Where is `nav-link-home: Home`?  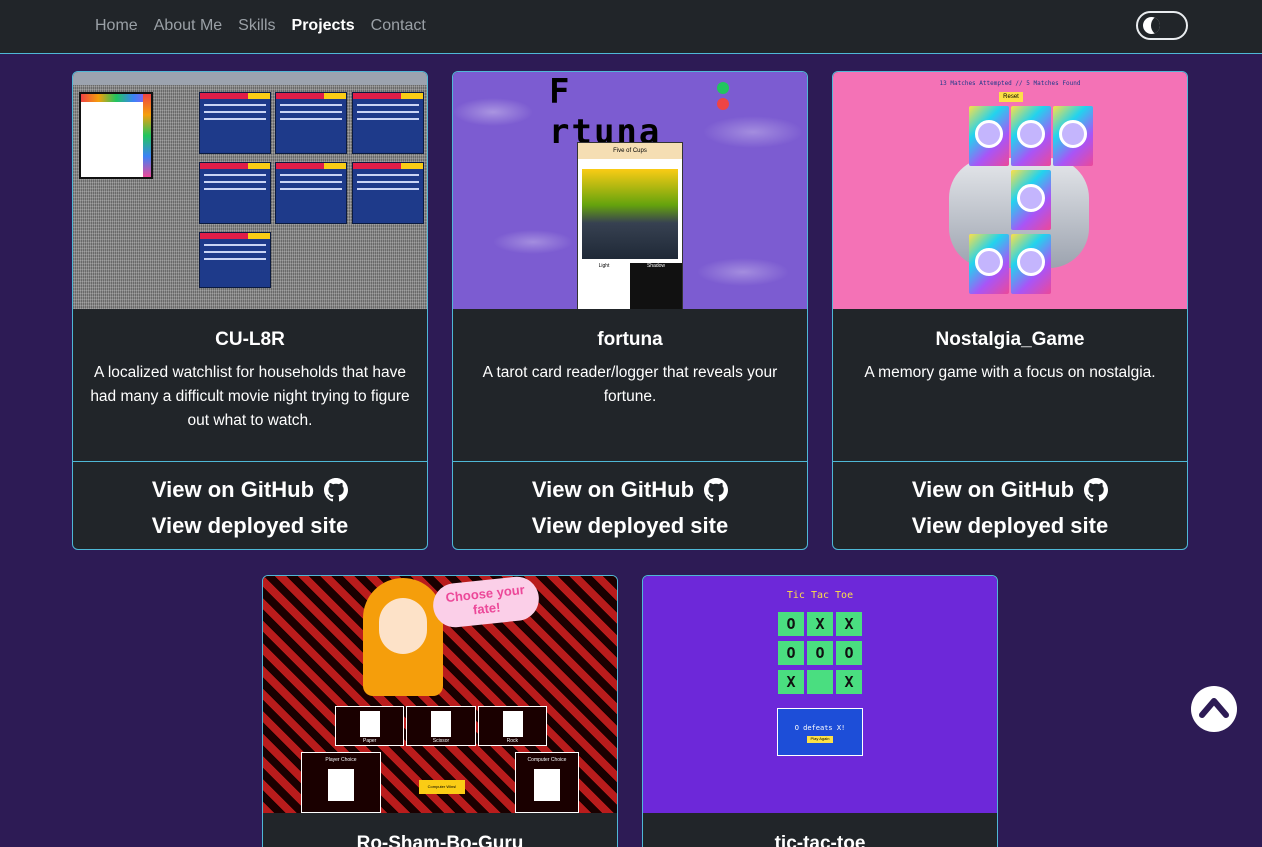
nav-link-home: Home is located at coordinates (116, 26).